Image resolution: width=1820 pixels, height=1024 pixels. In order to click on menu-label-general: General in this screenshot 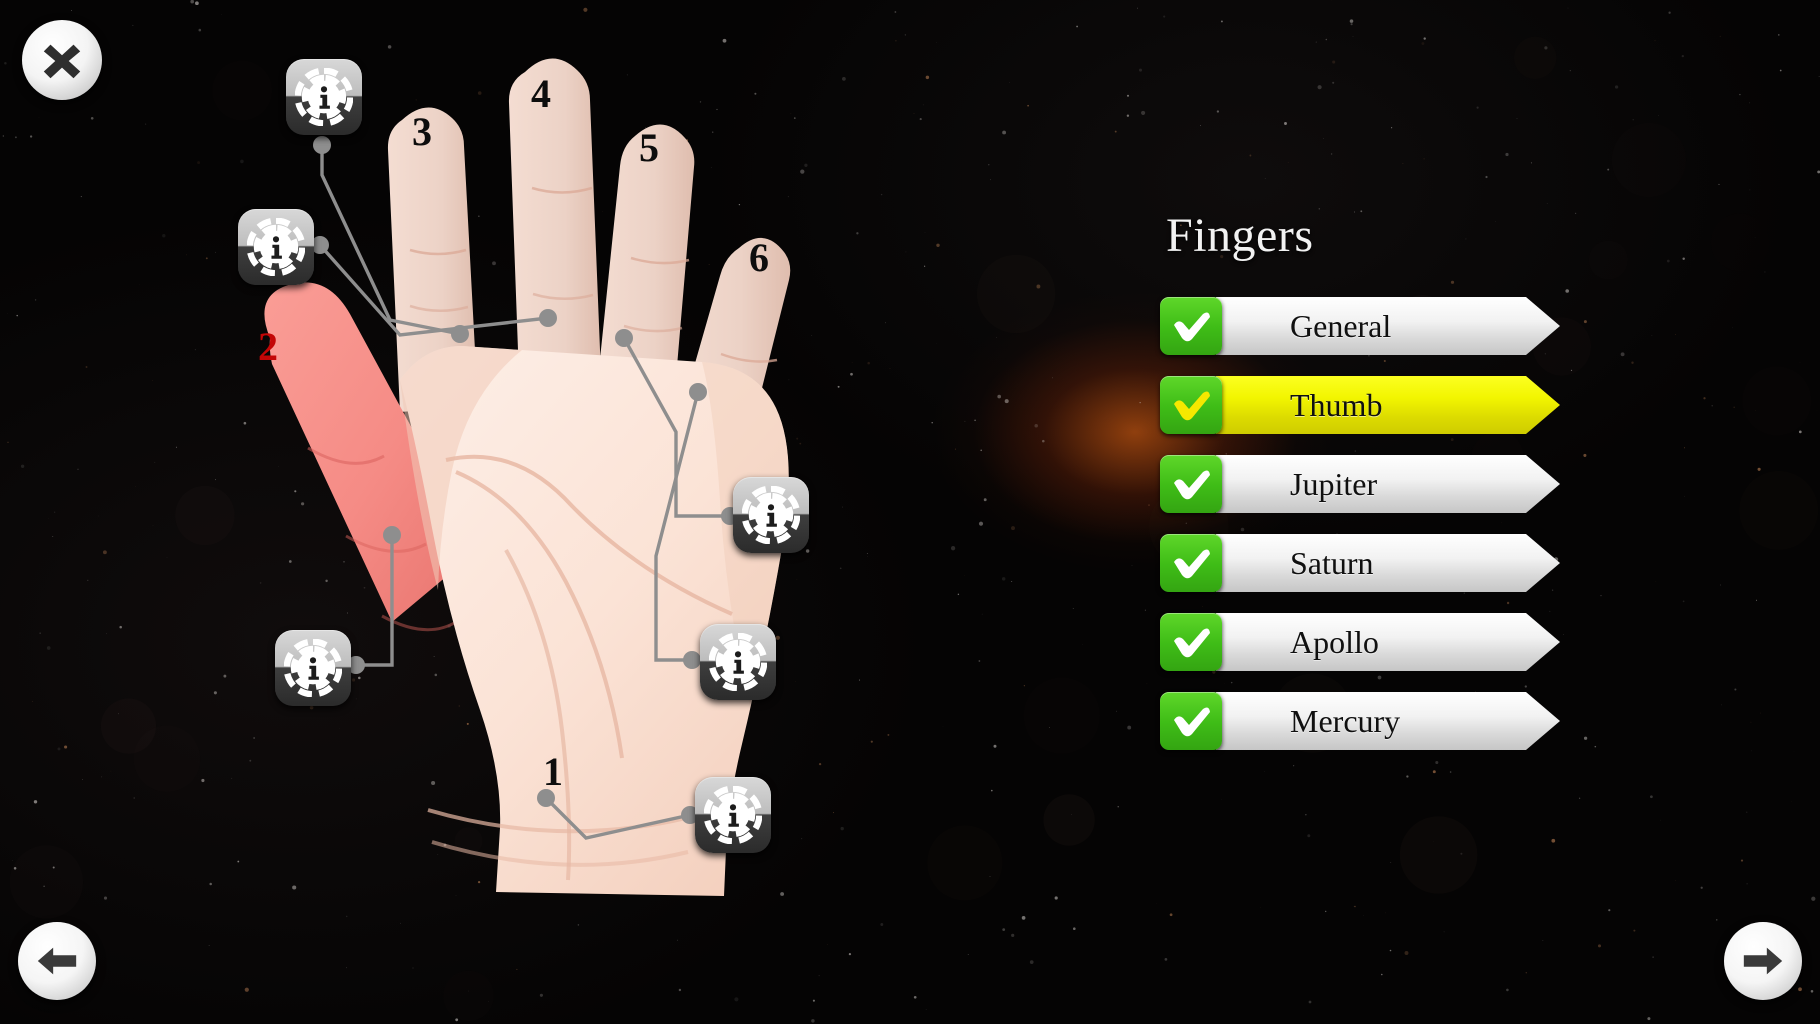, I will do `click(1341, 325)`.